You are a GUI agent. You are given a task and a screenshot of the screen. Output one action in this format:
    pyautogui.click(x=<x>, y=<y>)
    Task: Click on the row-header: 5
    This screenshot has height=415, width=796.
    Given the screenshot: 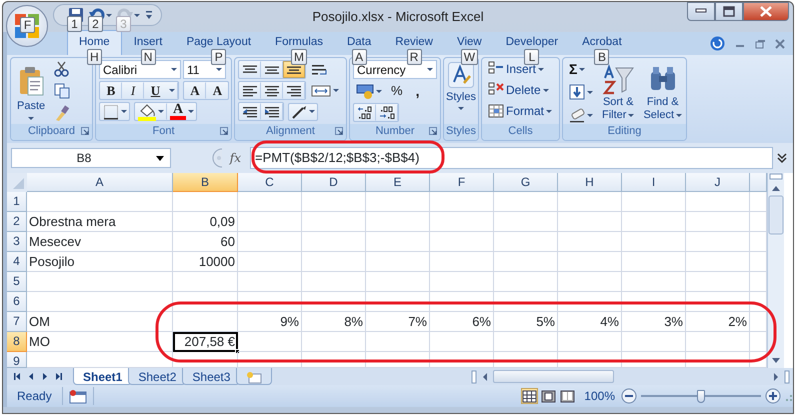 What is the action you would take?
    pyautogui.click(x=17, y=282)
    